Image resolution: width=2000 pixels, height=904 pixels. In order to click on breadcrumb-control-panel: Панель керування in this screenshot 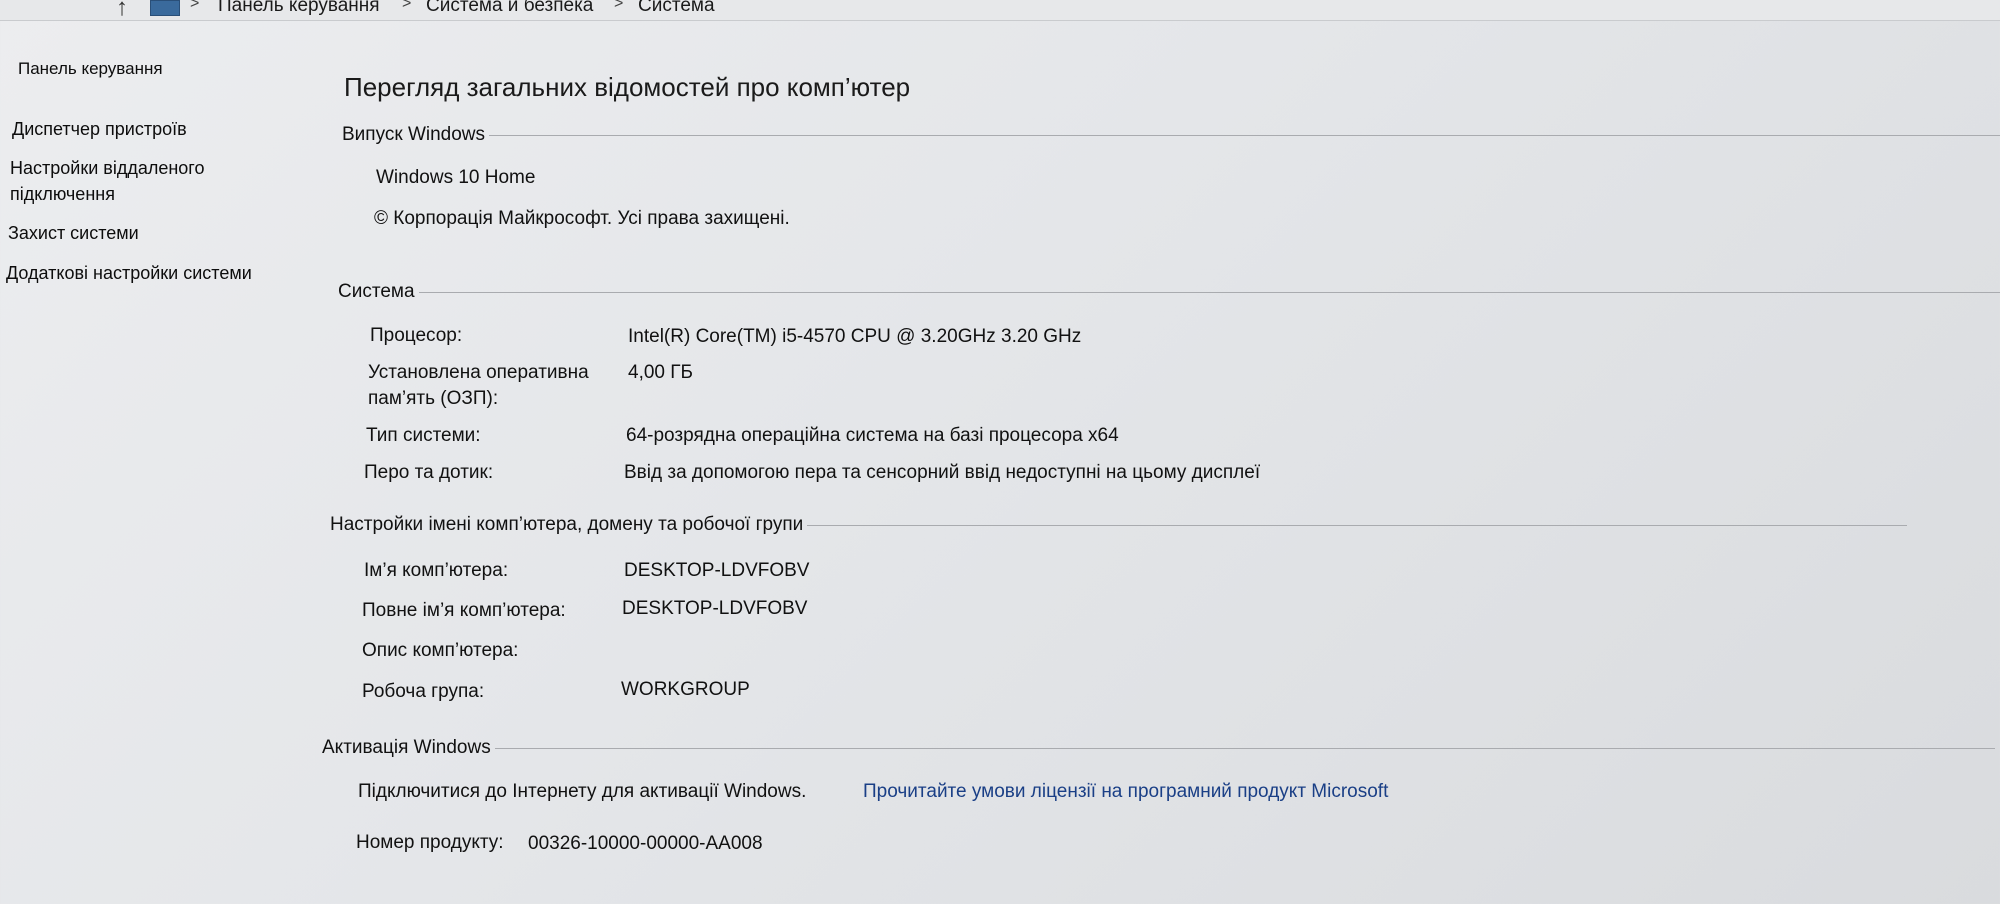, I will do `click(299, 8)`.